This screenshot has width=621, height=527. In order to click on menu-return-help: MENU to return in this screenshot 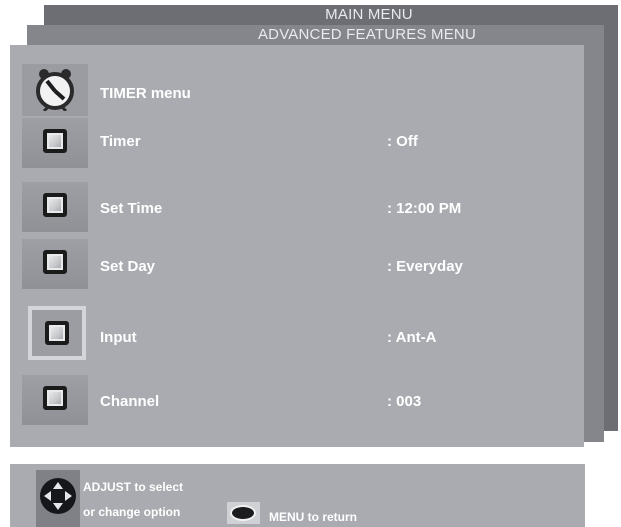, I will do `click(313, 517)`.